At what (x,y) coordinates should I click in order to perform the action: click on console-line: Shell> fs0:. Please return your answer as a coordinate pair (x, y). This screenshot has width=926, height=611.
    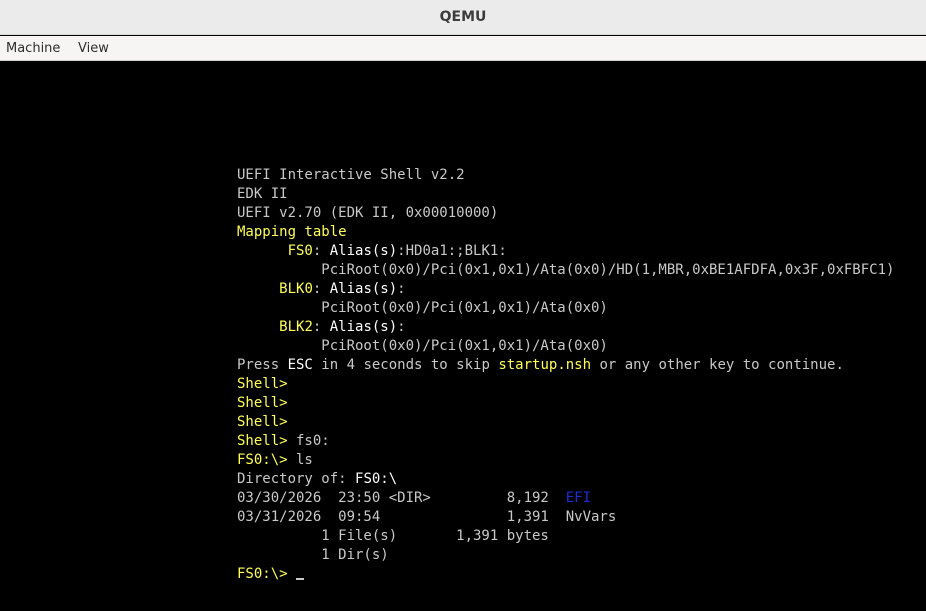
    Looking at the image, I should click on (565, 441).